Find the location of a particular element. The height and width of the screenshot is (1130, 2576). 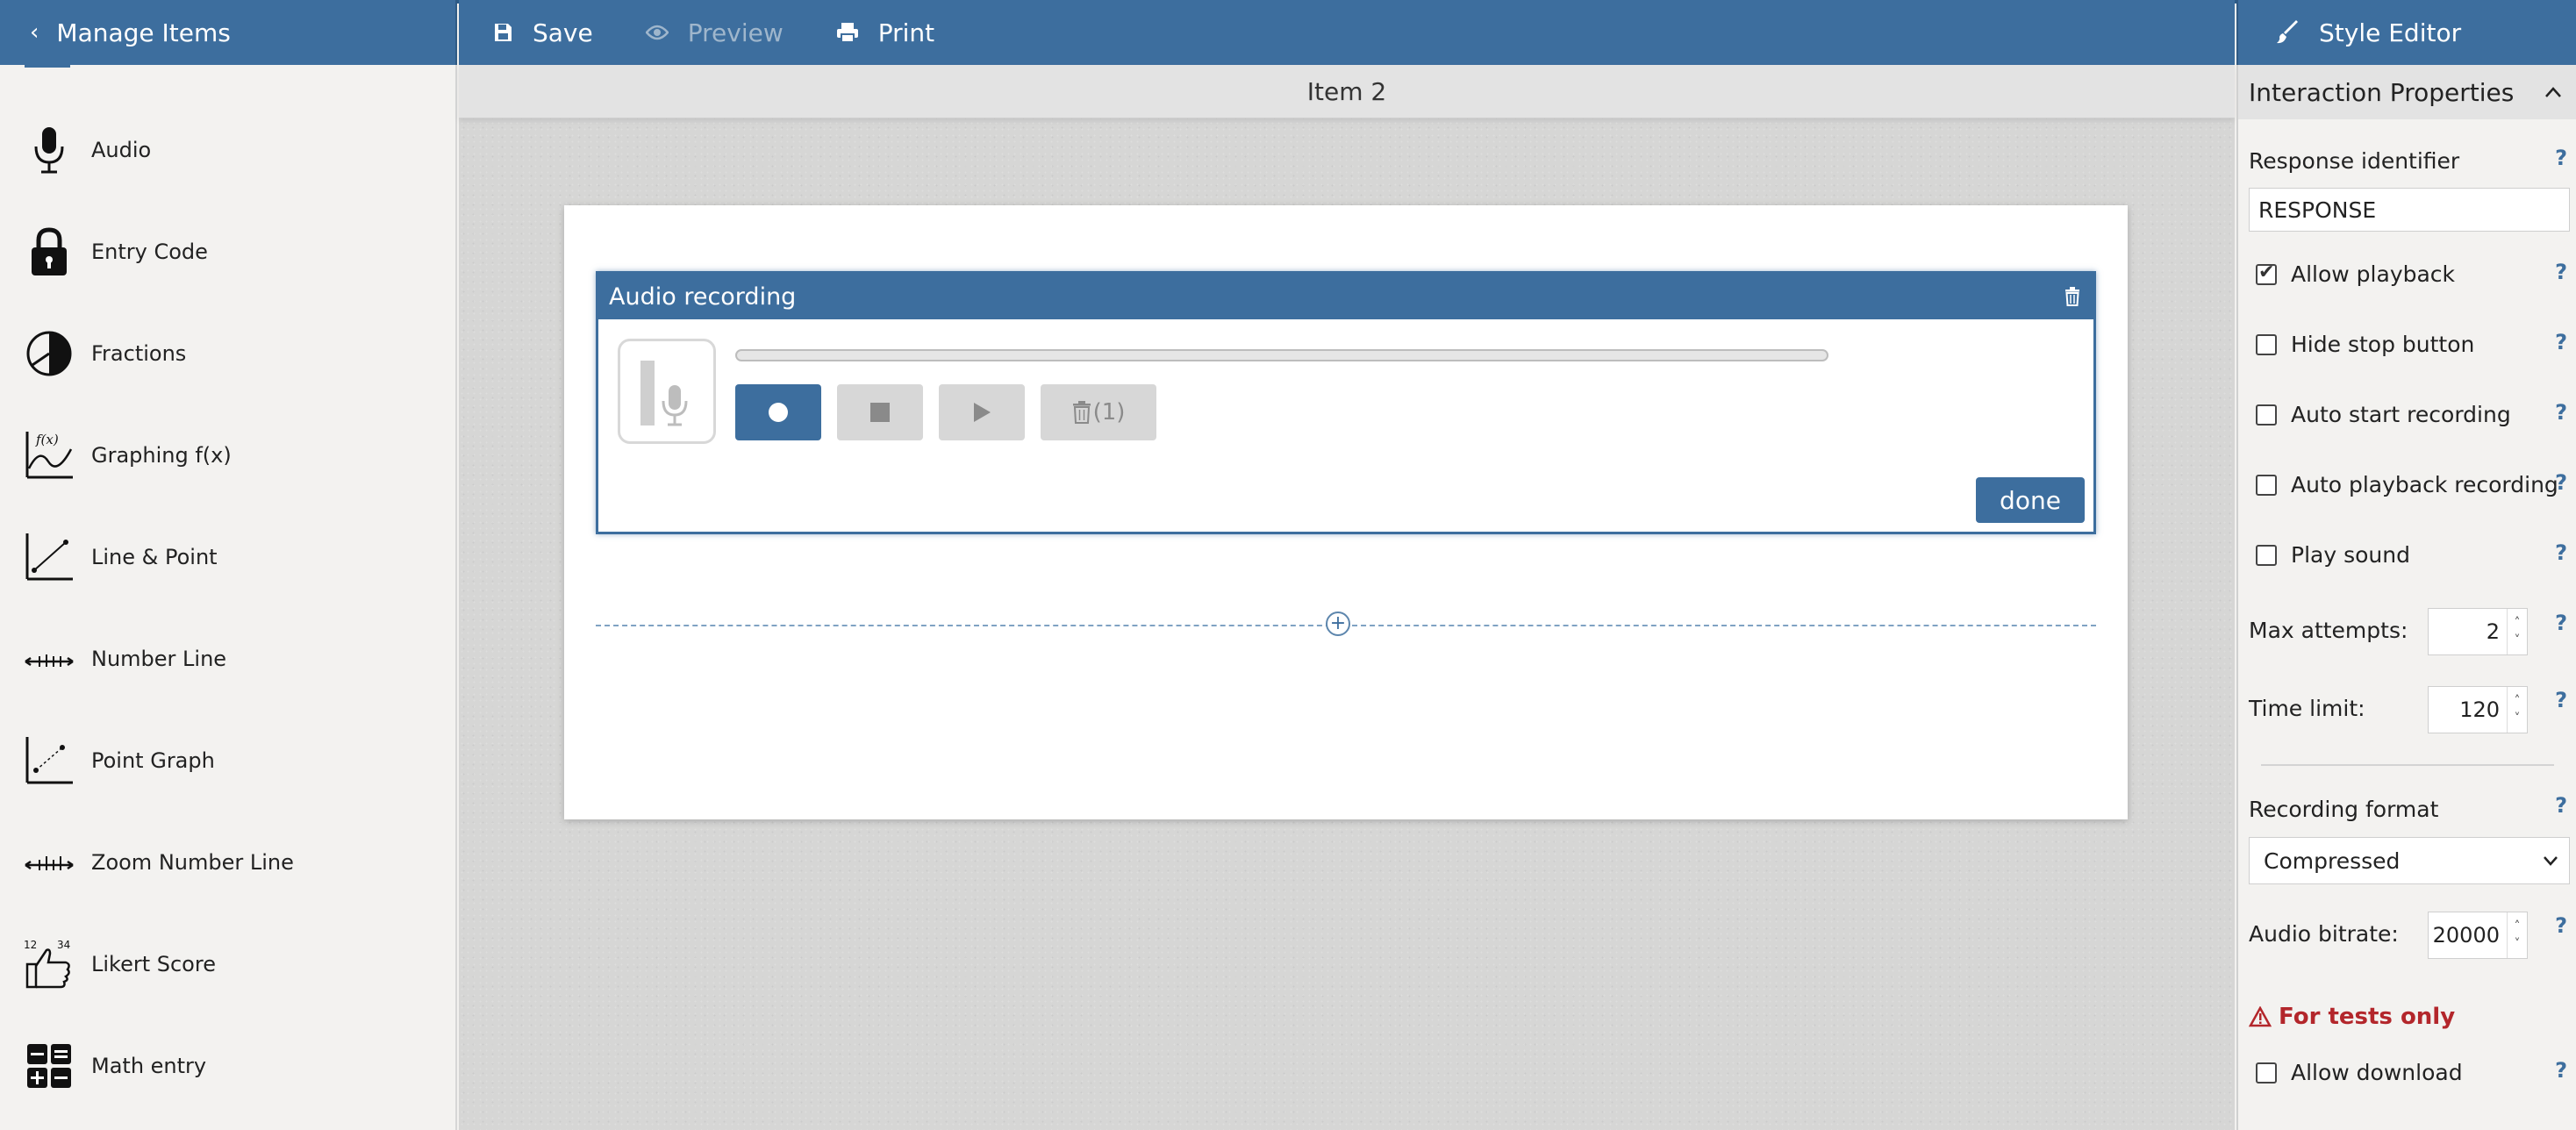

sidebar-item-label: Zoom Number Line is located at coordinates (192, 862).